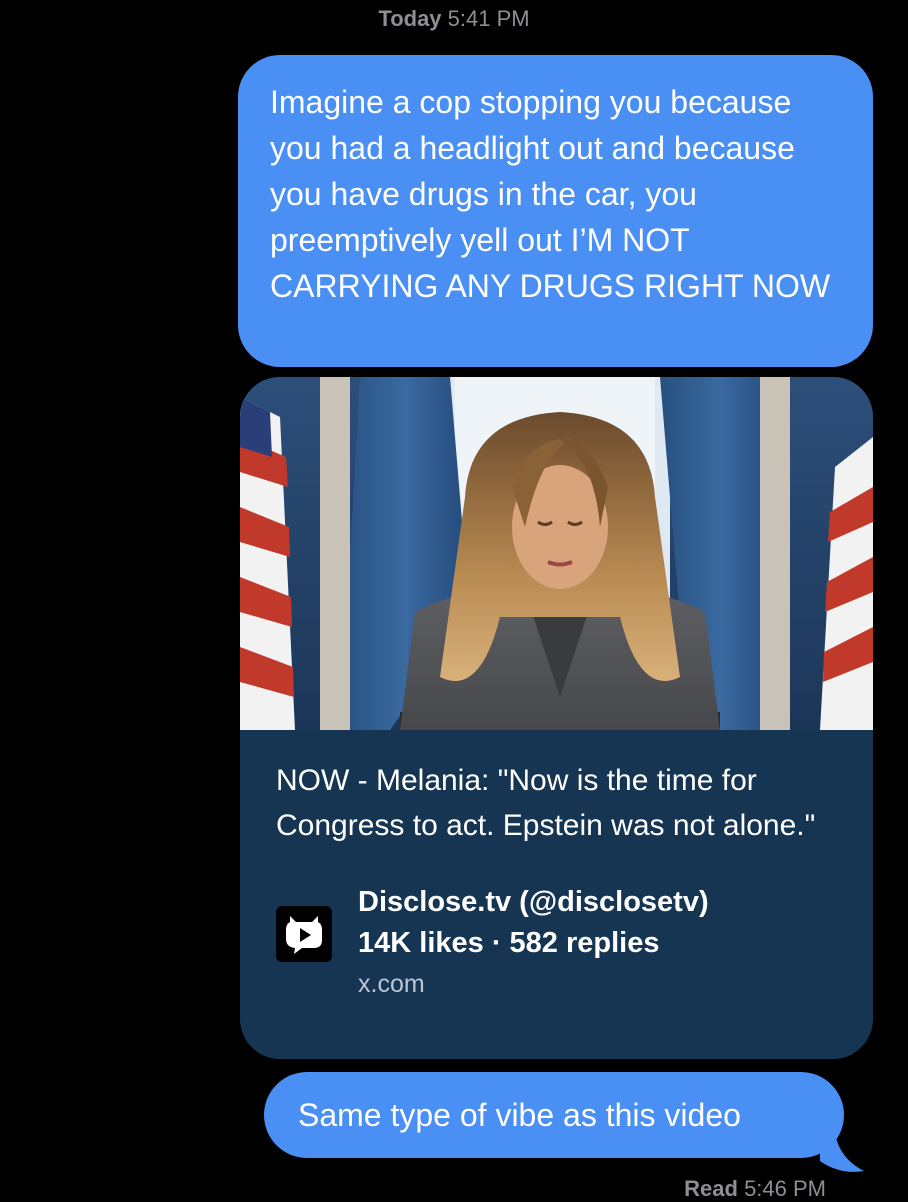 The image size is (908, 1202). I want to click on read-time: 5:46 PM, so click(785, 1188).